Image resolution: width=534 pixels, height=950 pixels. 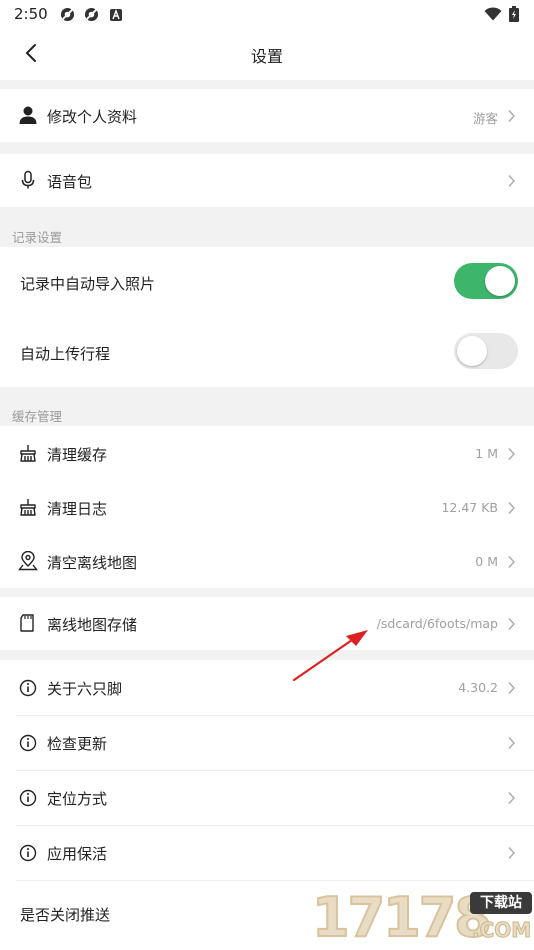 What do you see at coordinates (65, 354) in the screenshot?
I see `auto-upload-trip-label: 自动上传行程` at bounding box center [65, 354].